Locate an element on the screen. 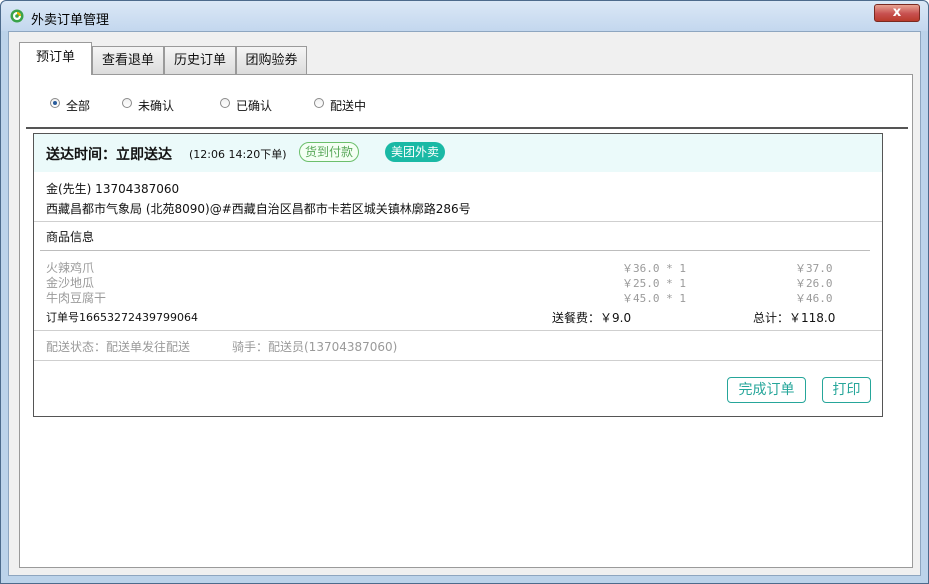 The height and width of the screenshot is (584, 929). delivery-fee: 送餐费：￥9.0 is located at coordinates (592, 318).